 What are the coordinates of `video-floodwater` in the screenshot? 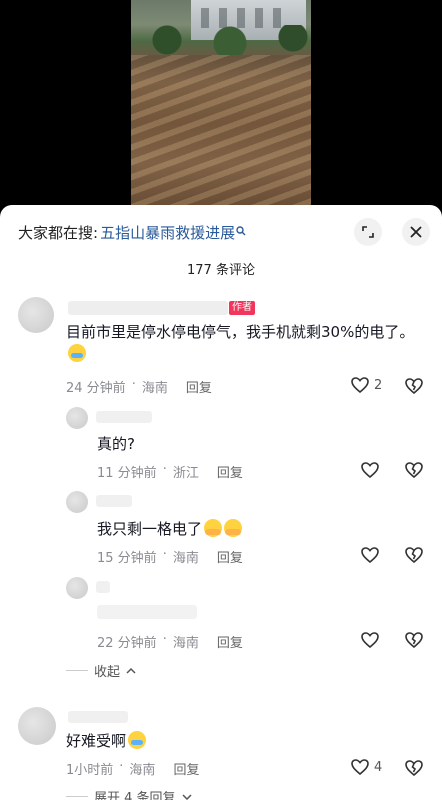 It's located at (221, 130).